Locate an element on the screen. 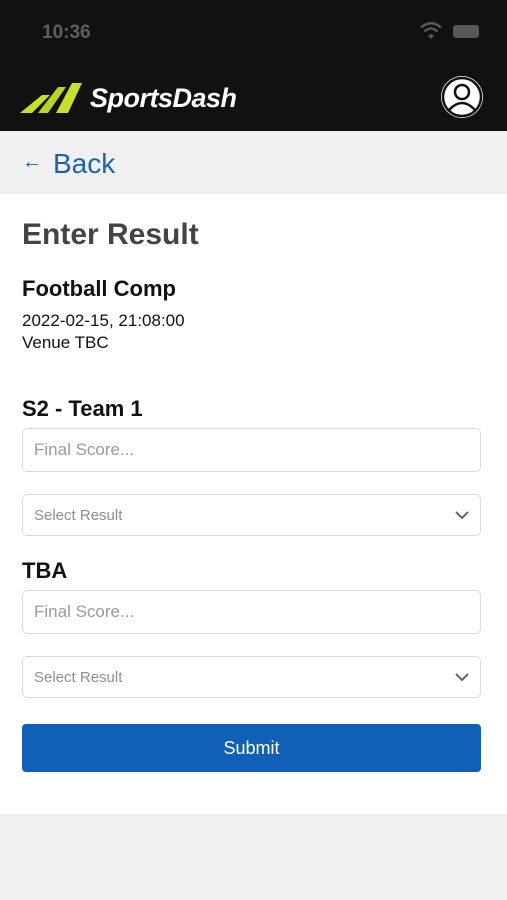  team-1-score-input is located at coordinates (251, 450).